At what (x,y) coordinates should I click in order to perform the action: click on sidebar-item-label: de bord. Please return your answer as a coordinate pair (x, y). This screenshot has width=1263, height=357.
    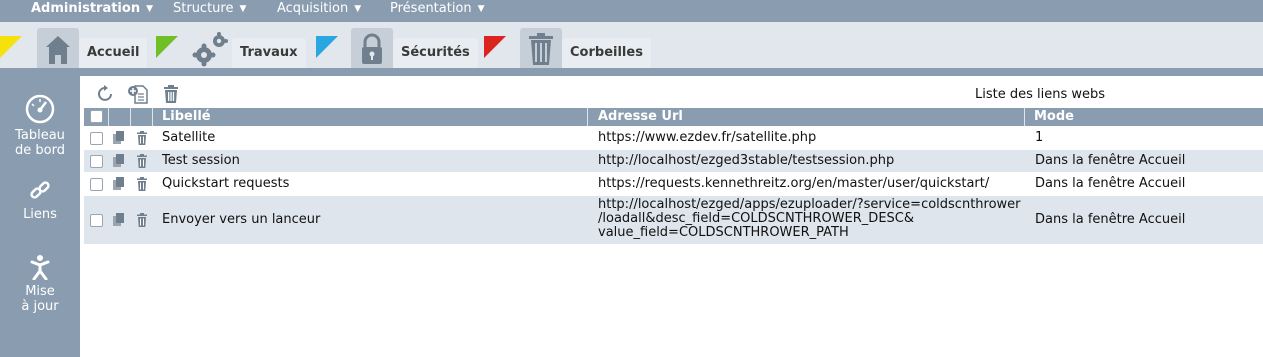
    Looking at the image, I should click on (40, 150).